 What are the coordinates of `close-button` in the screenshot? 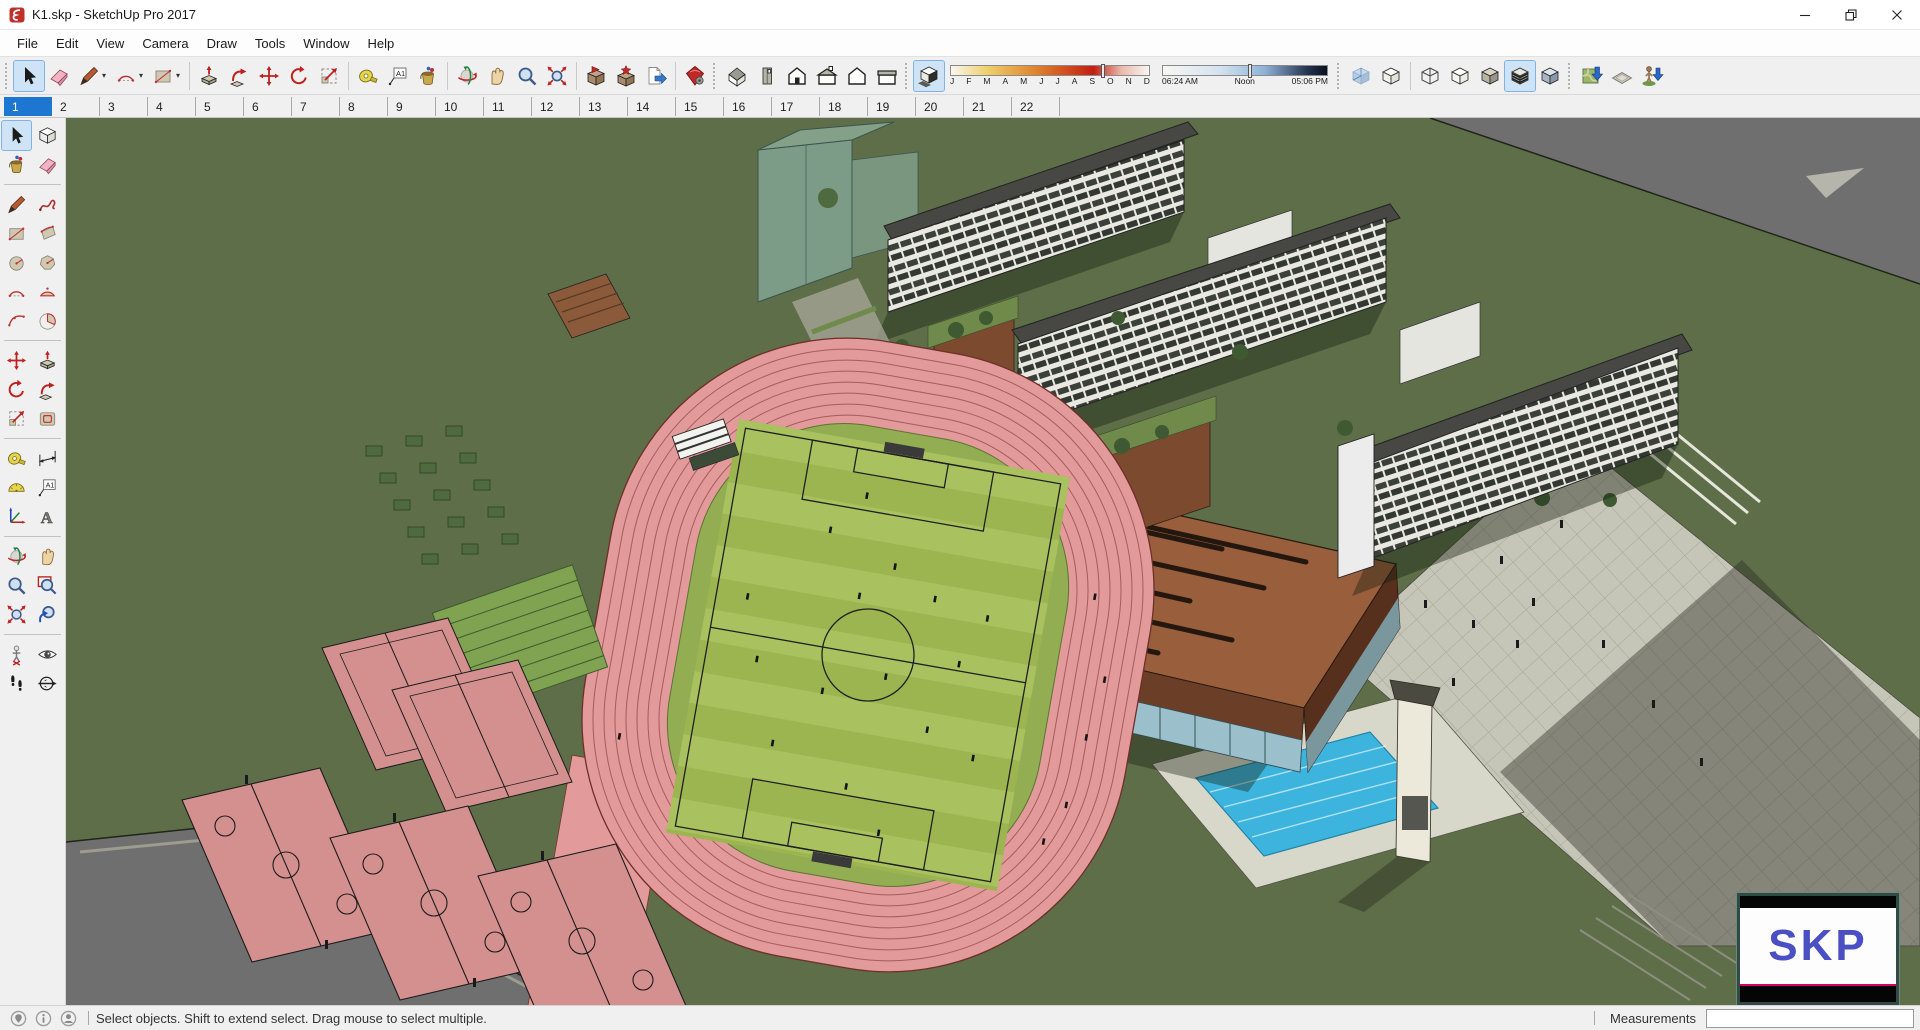 It's located at (1897, 14).